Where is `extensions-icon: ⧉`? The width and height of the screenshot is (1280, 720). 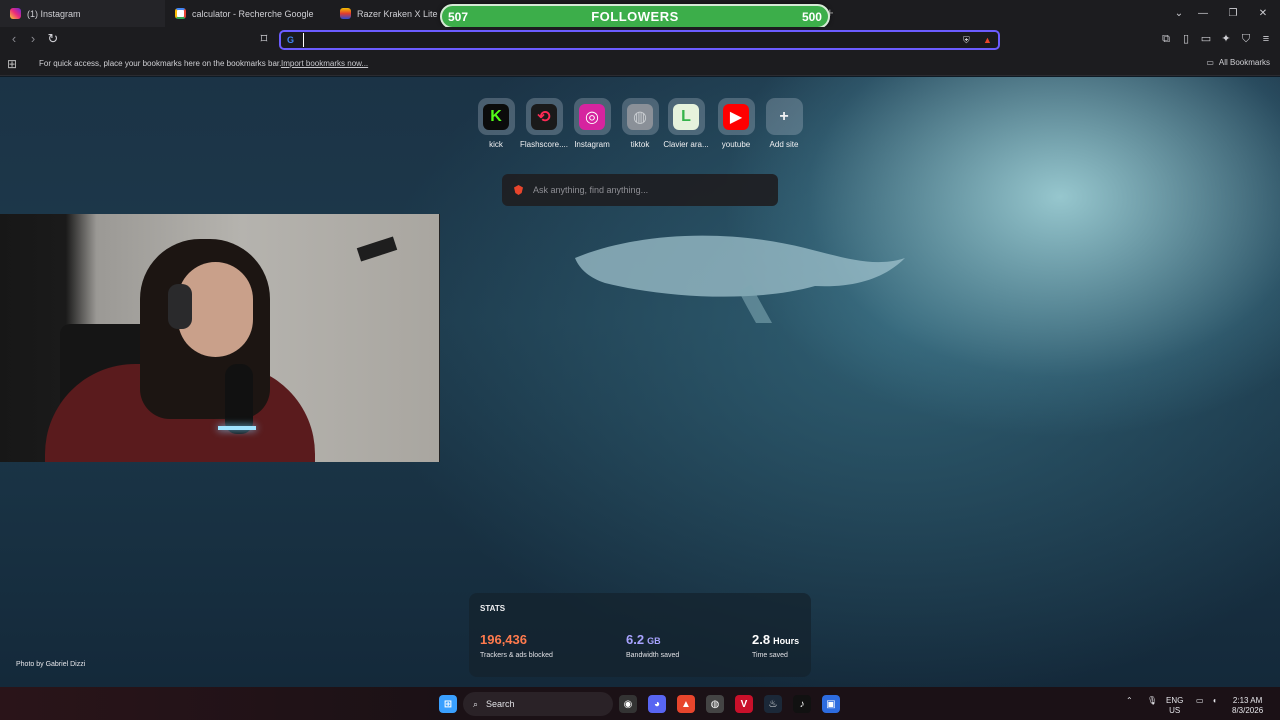
extensions-icon: ⧉ is located at coordinates (1166, 39).